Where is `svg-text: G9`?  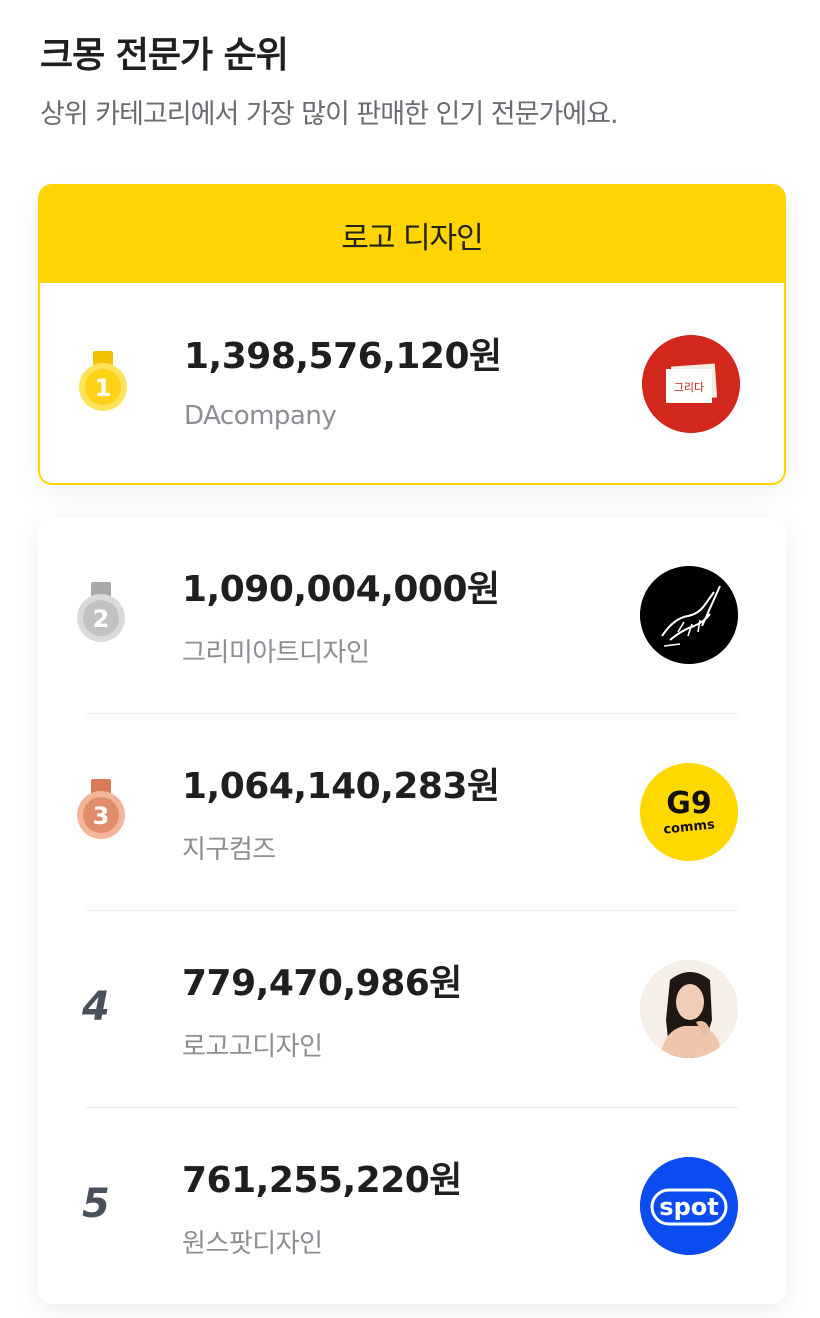 svg-text: G9 is located at coordinates (689, 803).